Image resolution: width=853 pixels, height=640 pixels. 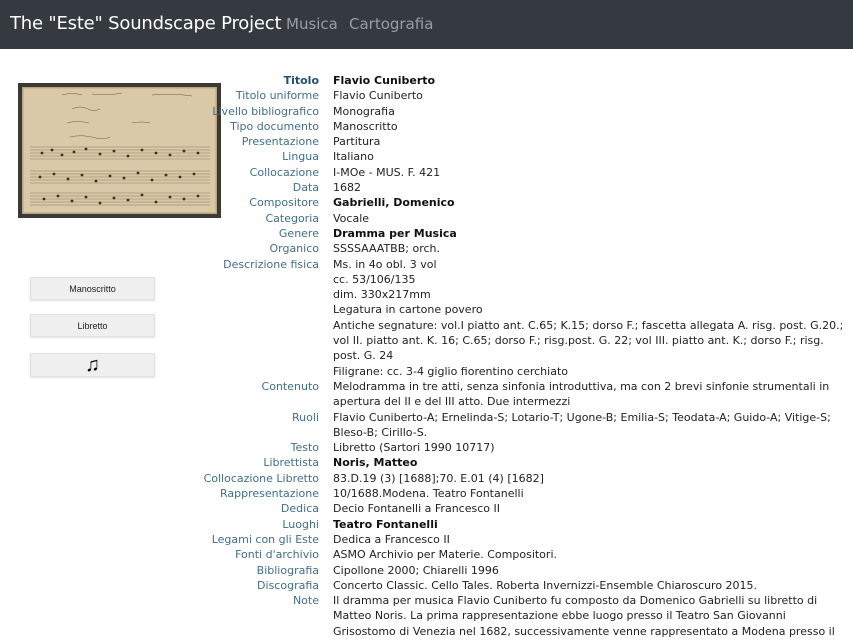 I want to click on record-row: Legami con gli Este Dedica a Francesco II, so click(x=525, y=539).